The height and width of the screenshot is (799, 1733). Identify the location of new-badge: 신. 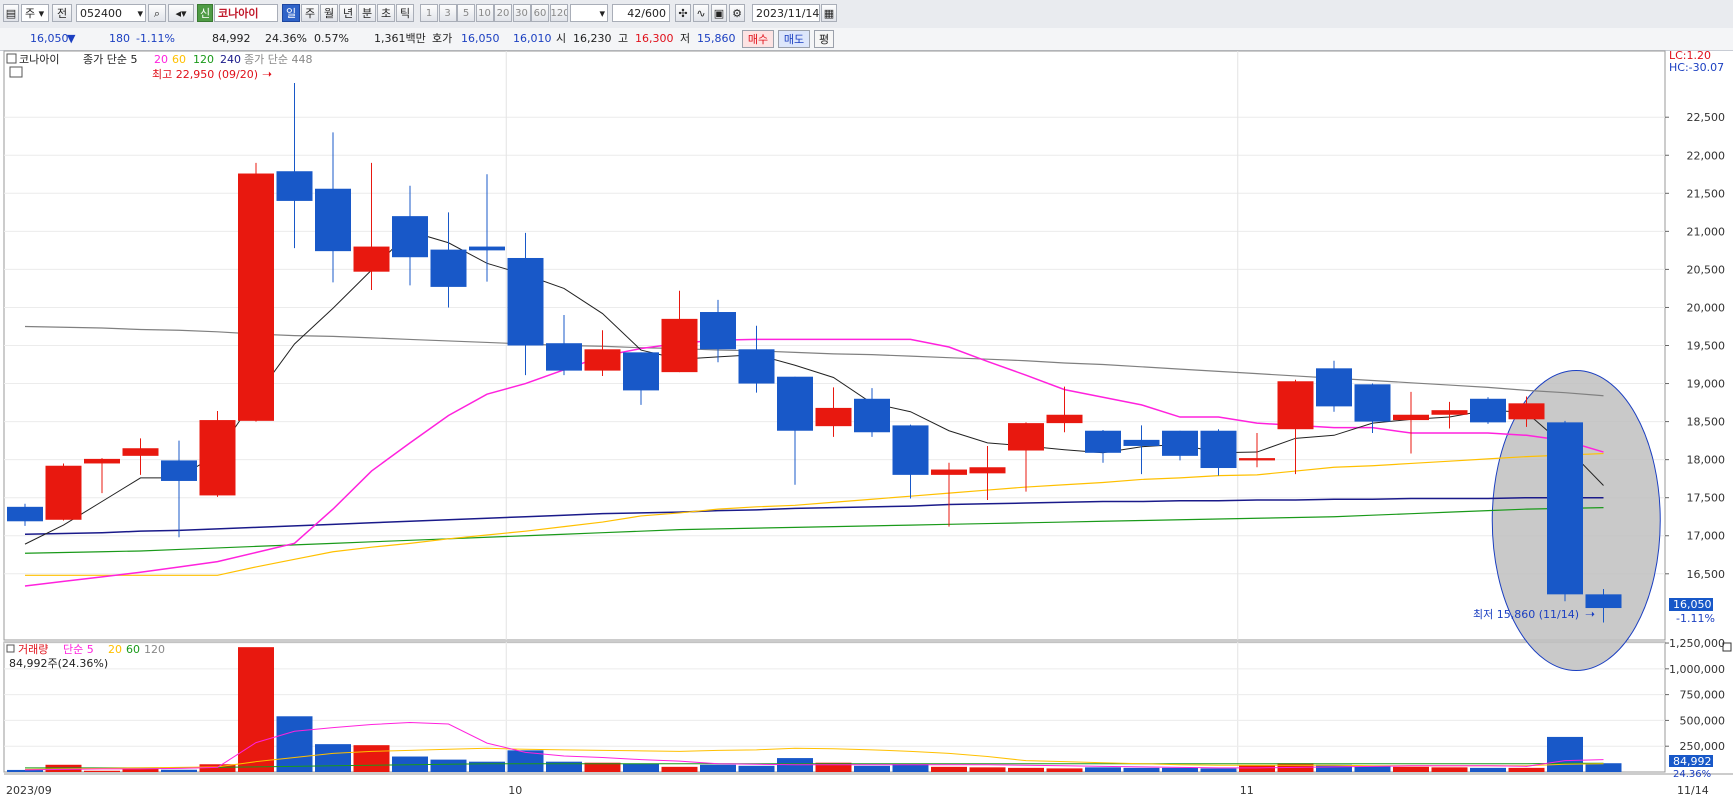
(205, 13).